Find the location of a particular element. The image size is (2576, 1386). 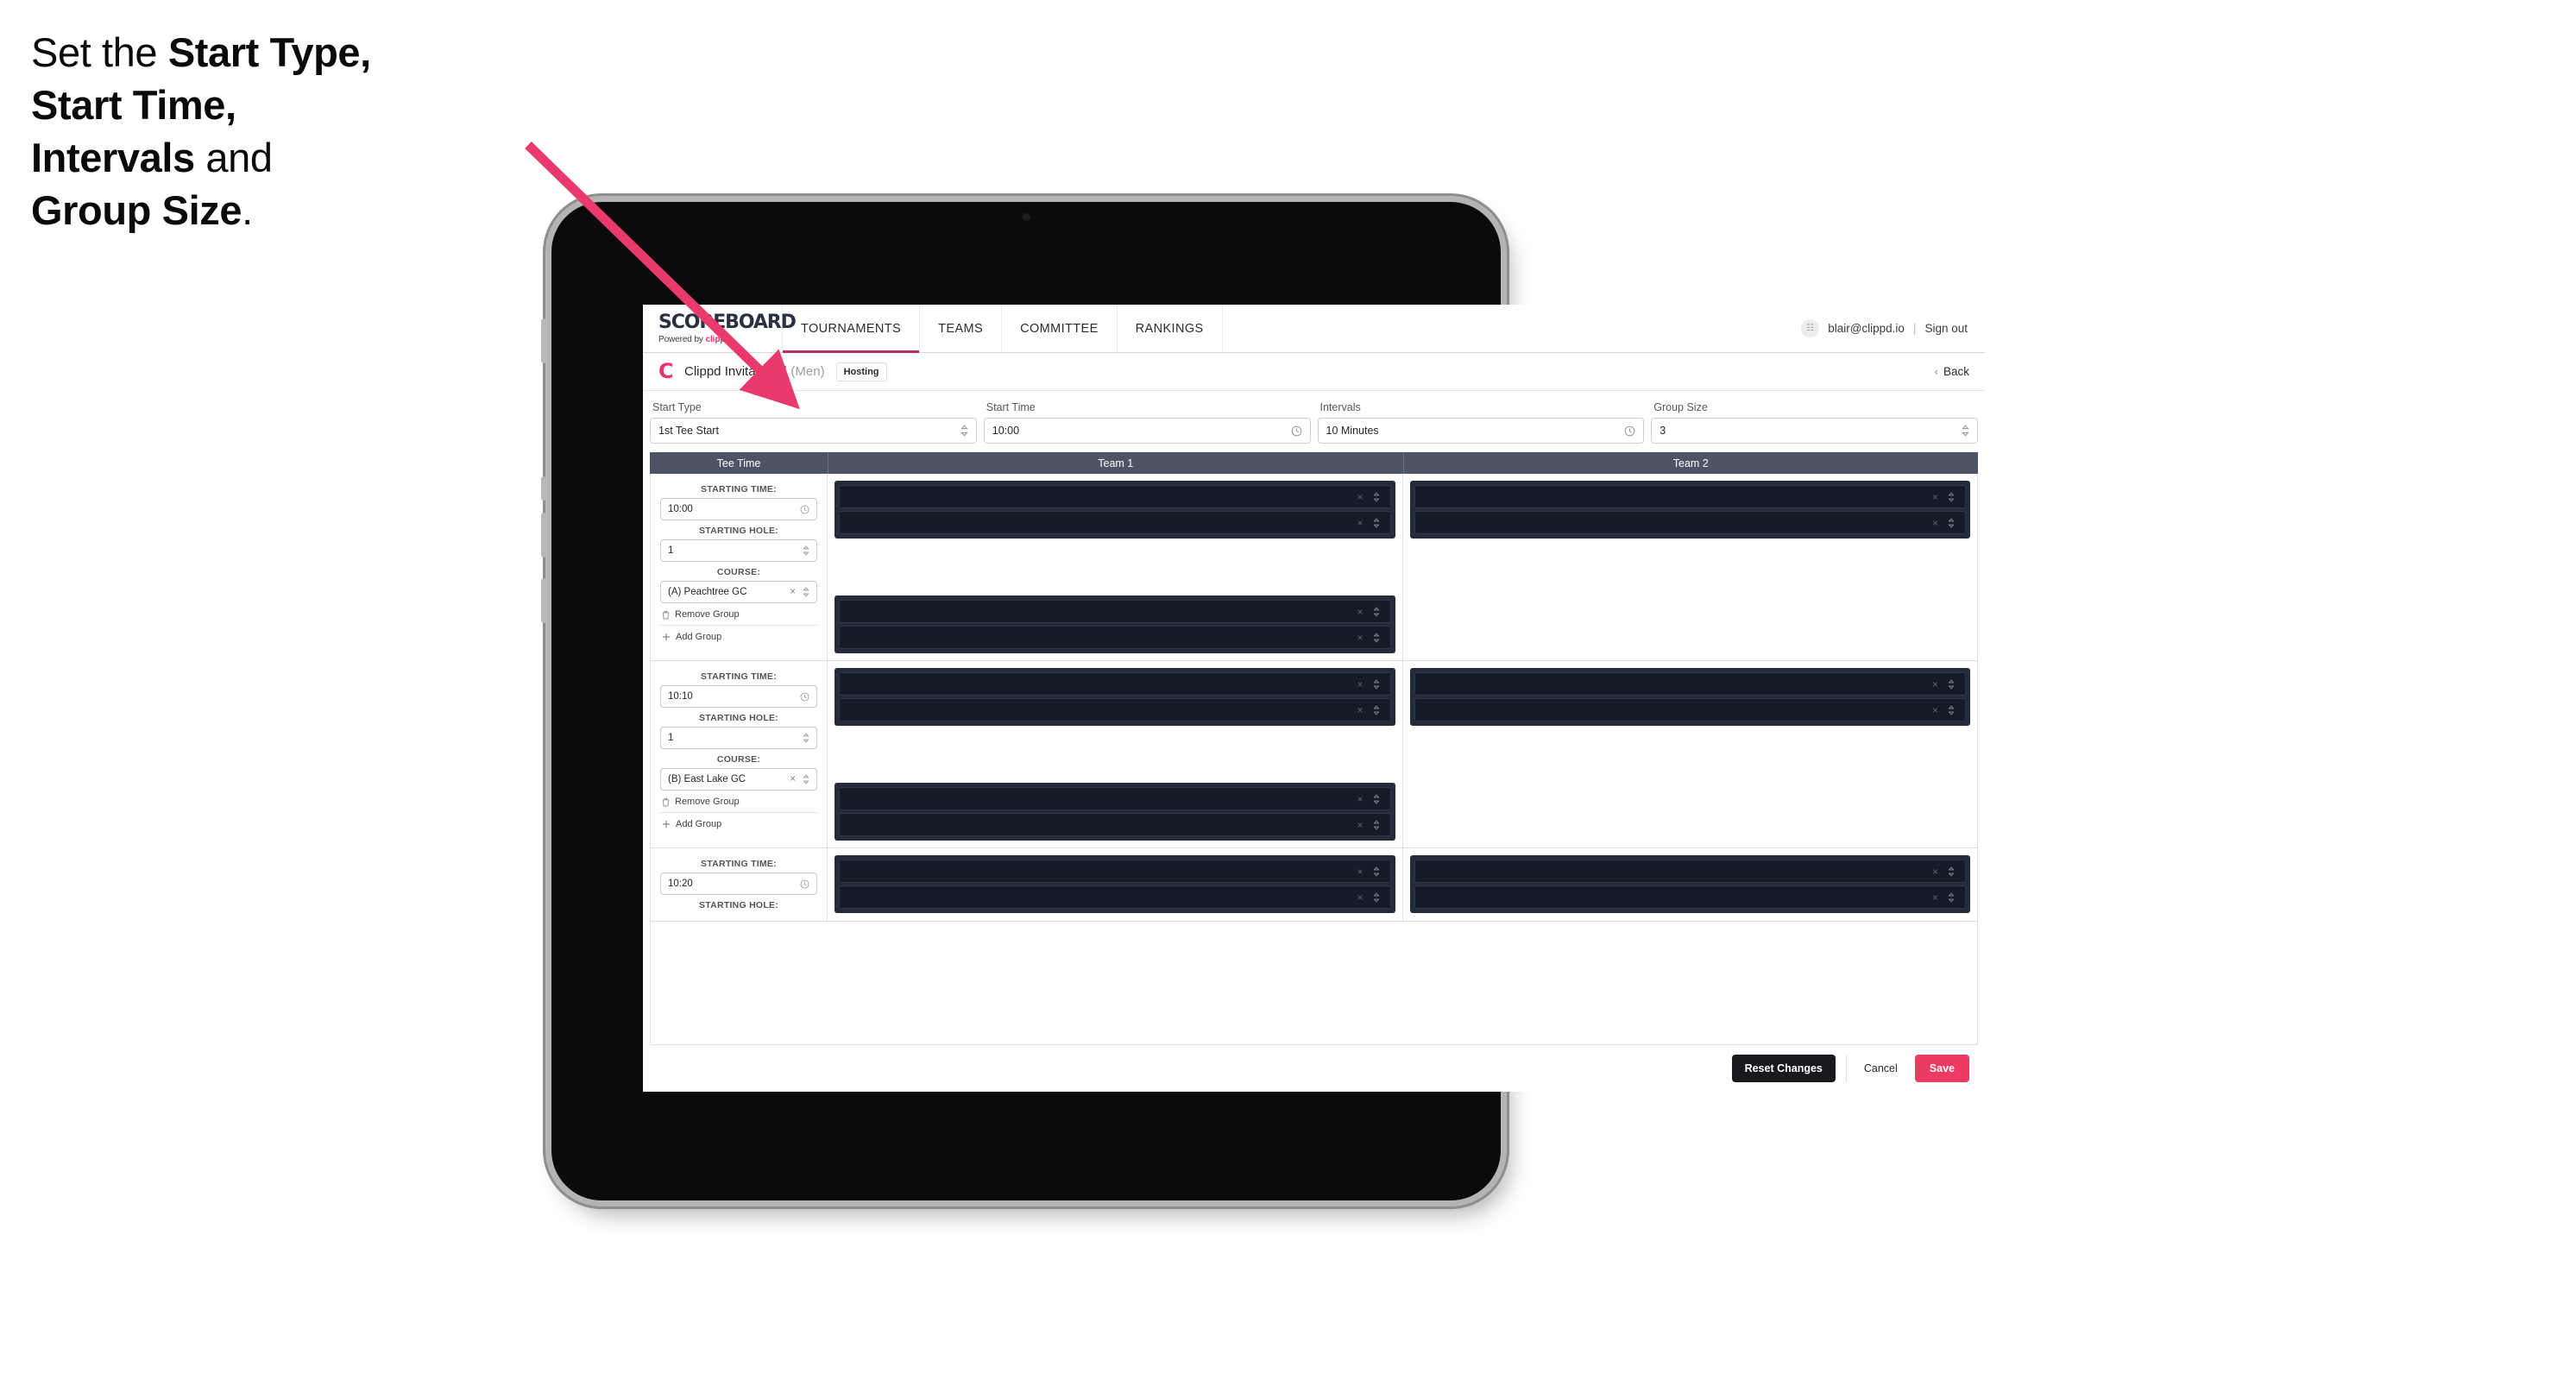

nav-tab-teams: TEAMS is located at coordinates (961, 328).